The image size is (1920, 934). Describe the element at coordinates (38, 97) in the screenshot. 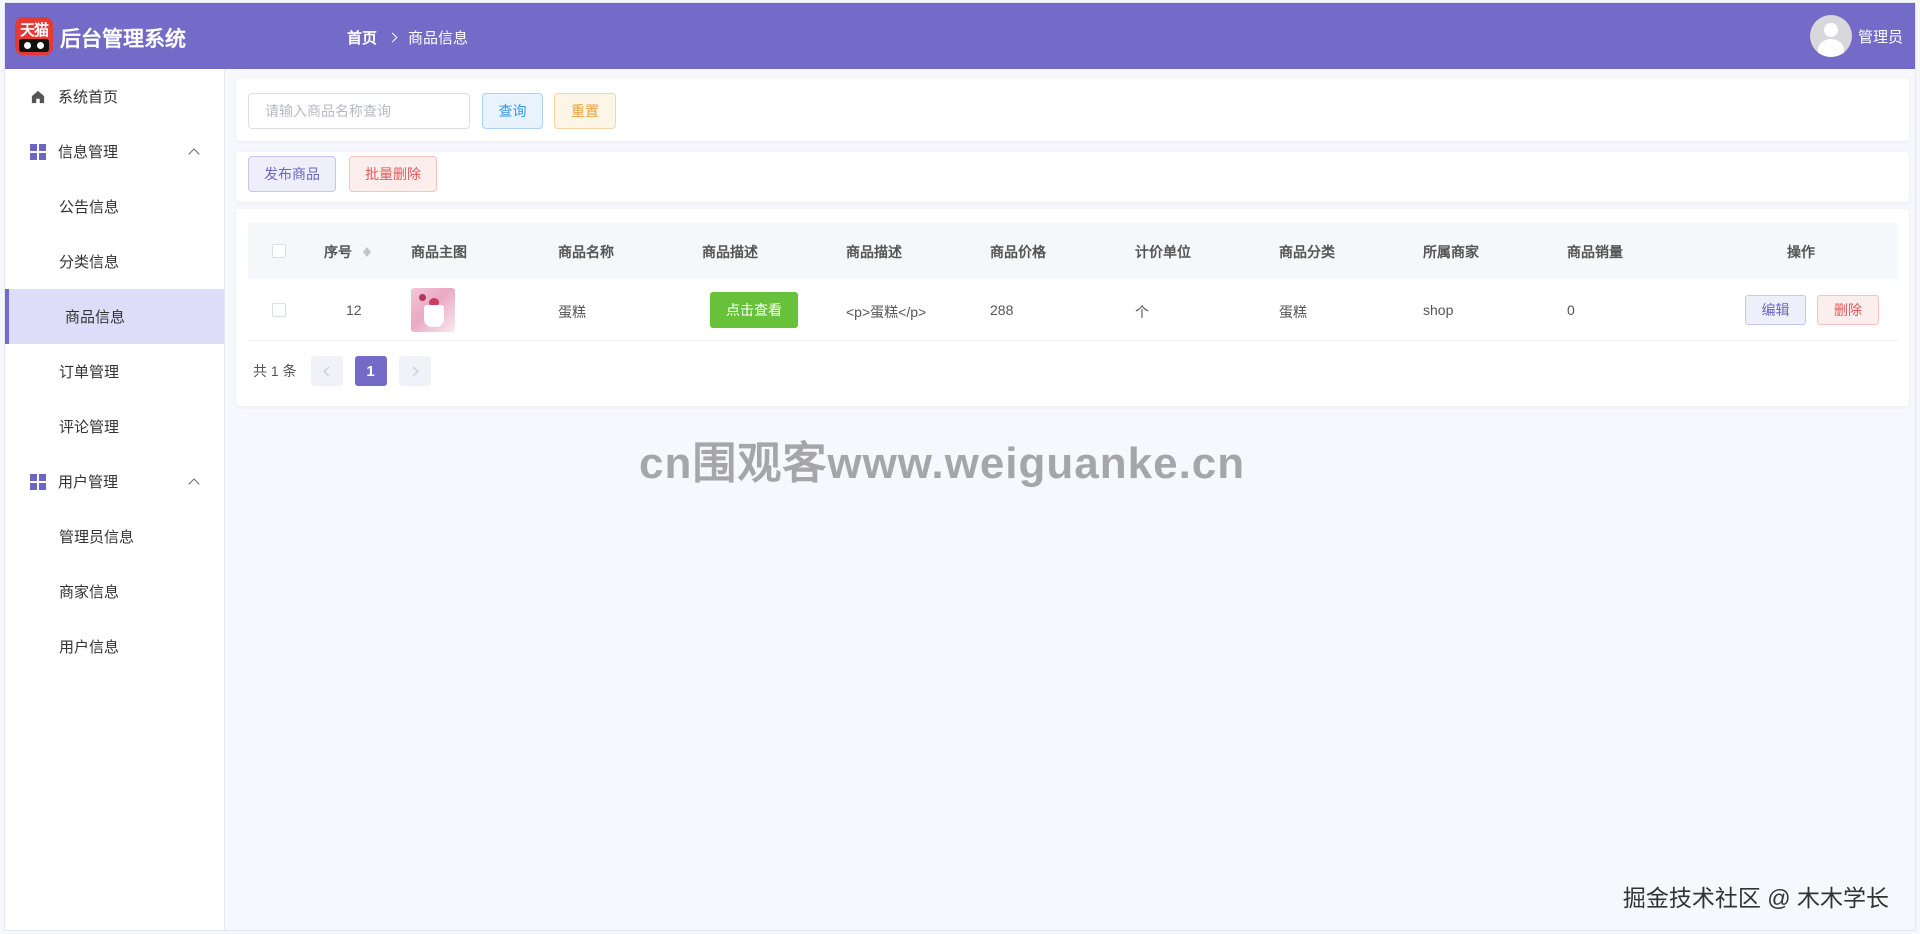

I see `home-icon` at that location.